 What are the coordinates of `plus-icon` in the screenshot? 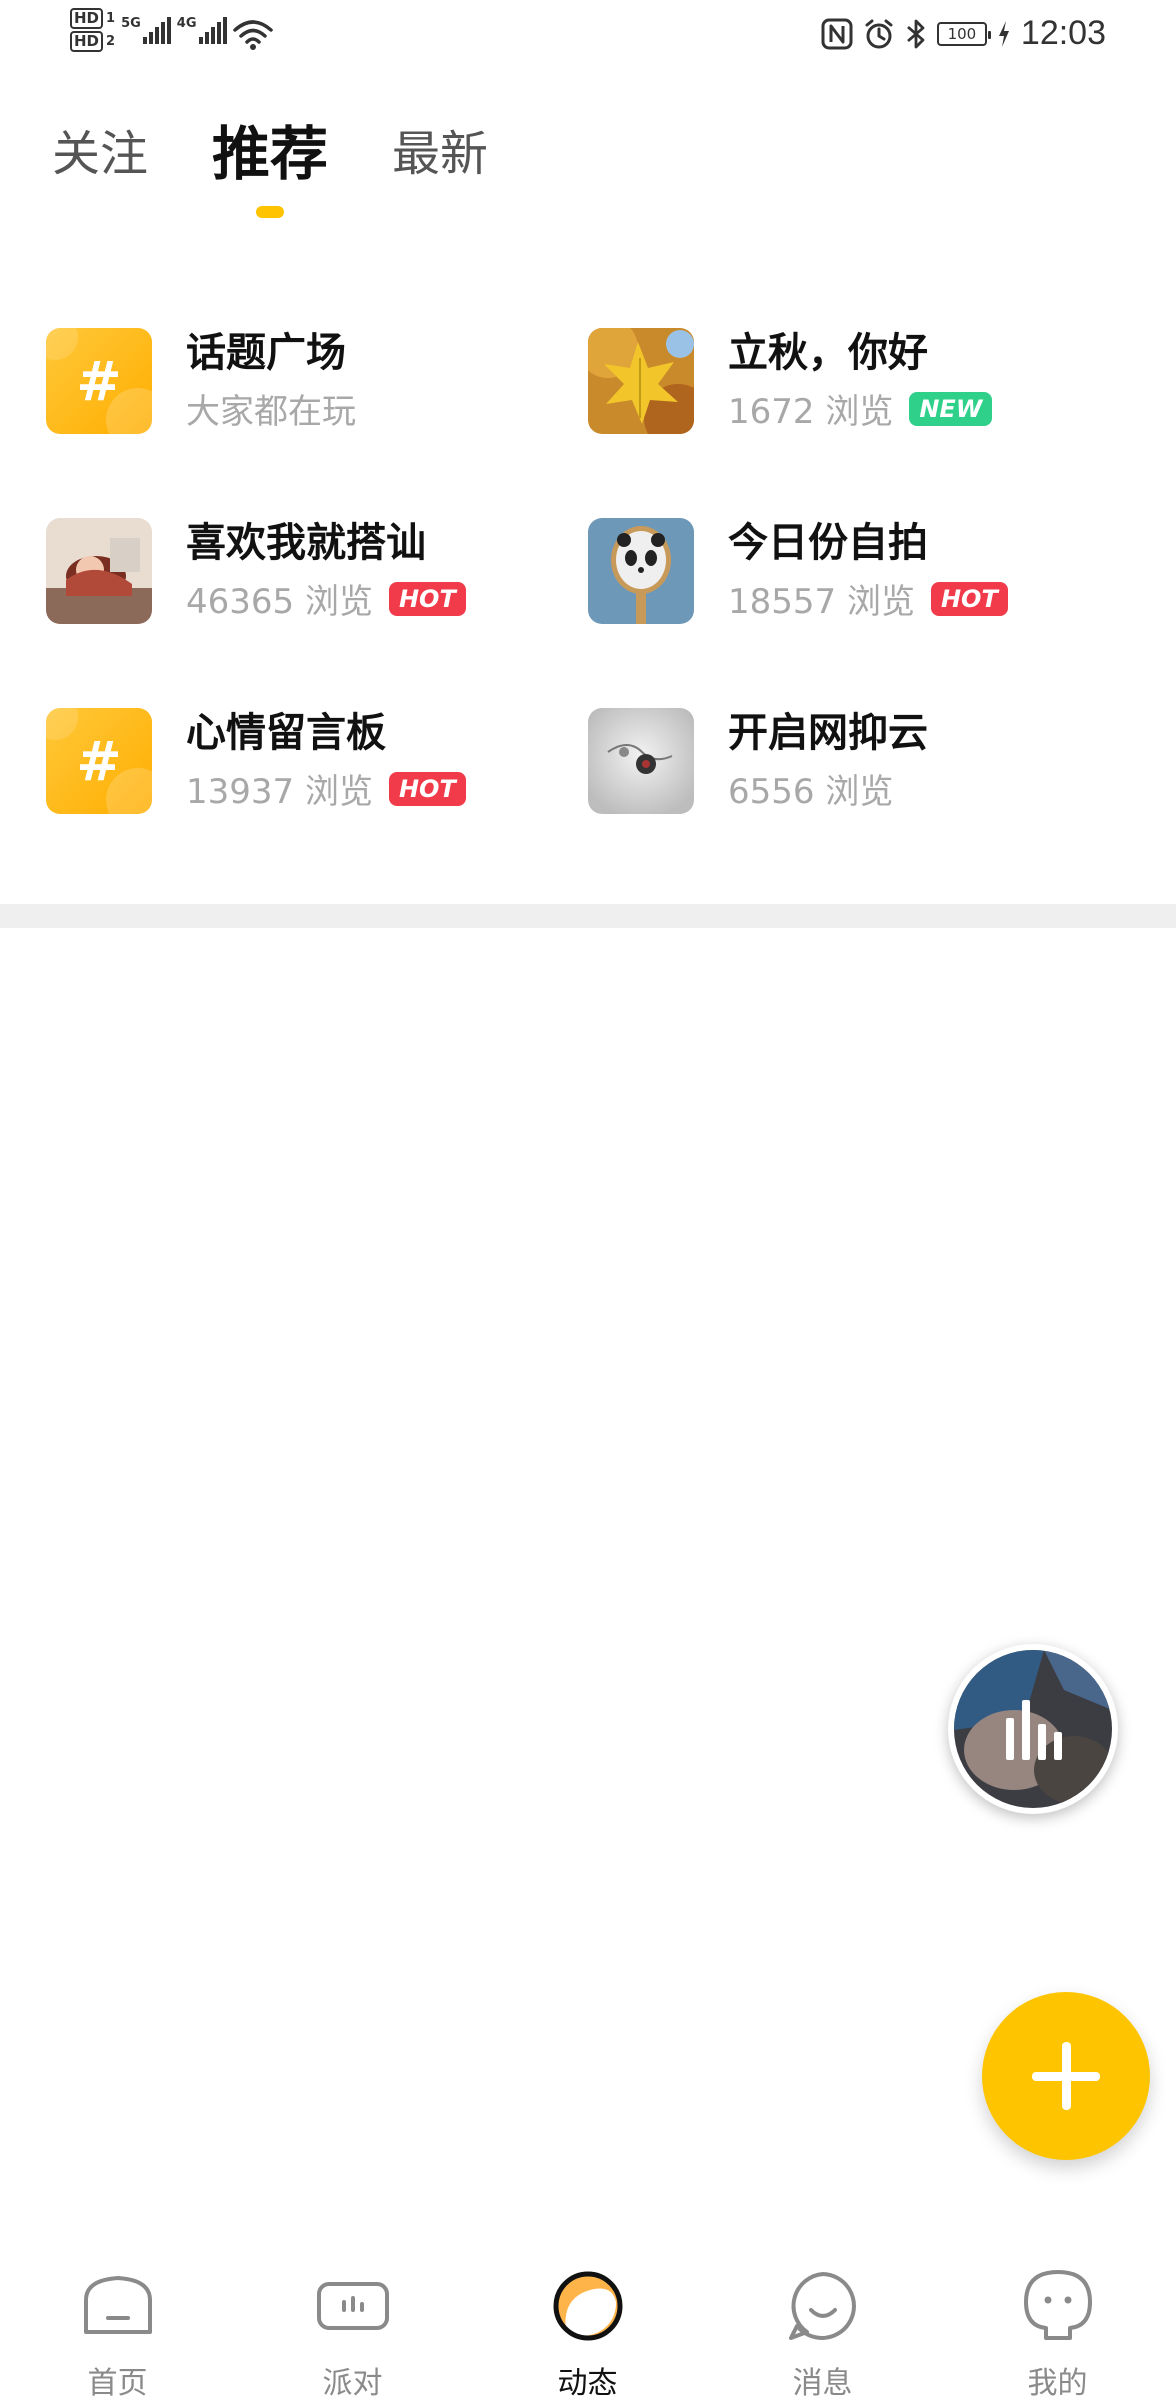 It's located at (1066, 2076).